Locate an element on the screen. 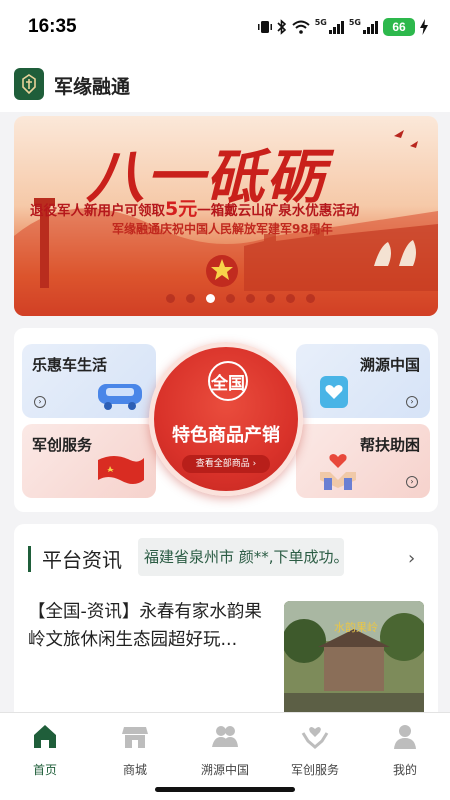  news-section-title: 平台资讯 is located at coordinates (82, 560).